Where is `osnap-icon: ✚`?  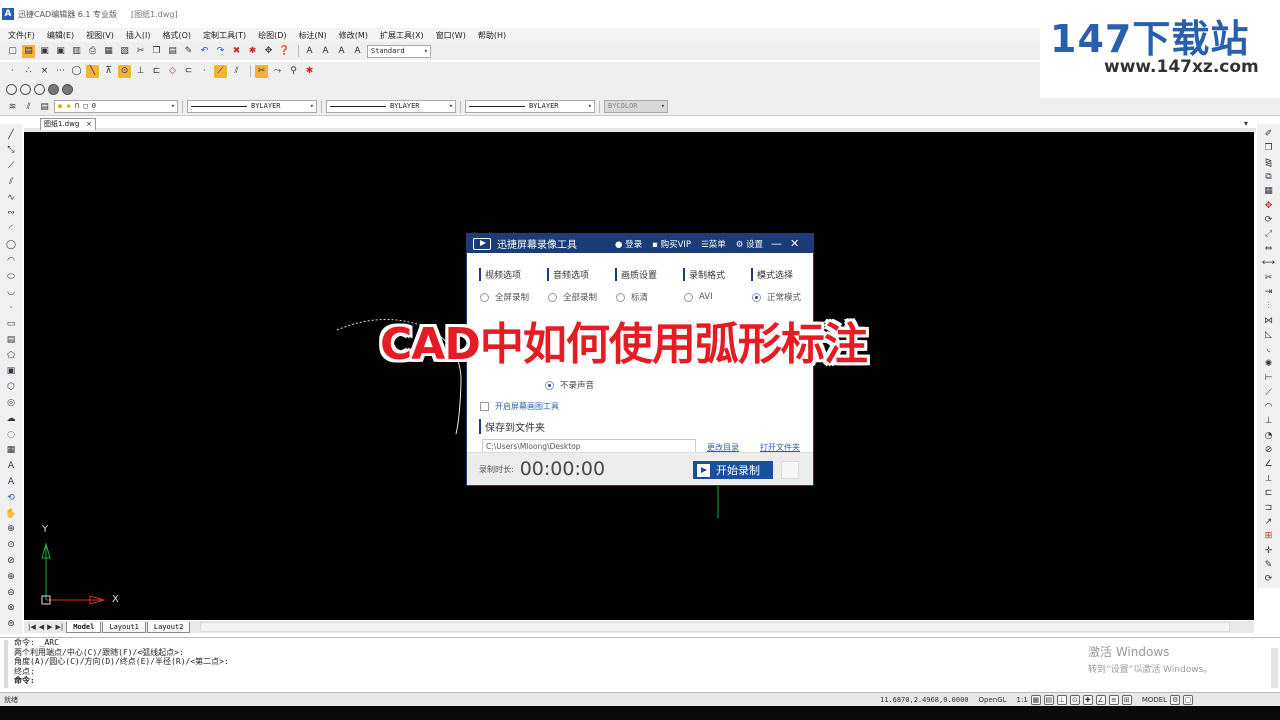
osnap-icon: ✚ is located at coordinates (1087, 699).